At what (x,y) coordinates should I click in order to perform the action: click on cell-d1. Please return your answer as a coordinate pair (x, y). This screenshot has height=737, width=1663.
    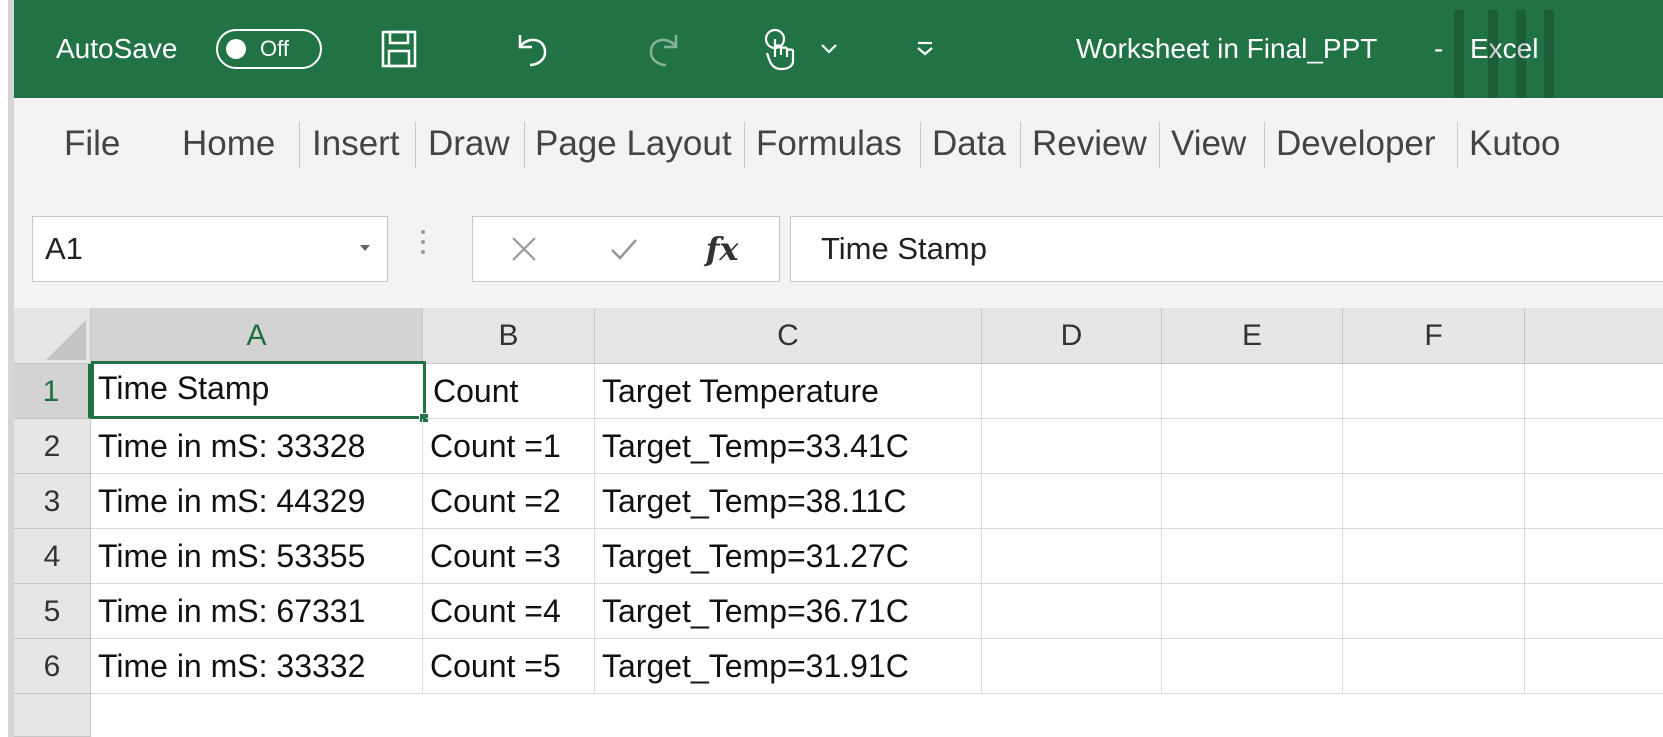
    Looking at the image, I should click on (1072, 391).